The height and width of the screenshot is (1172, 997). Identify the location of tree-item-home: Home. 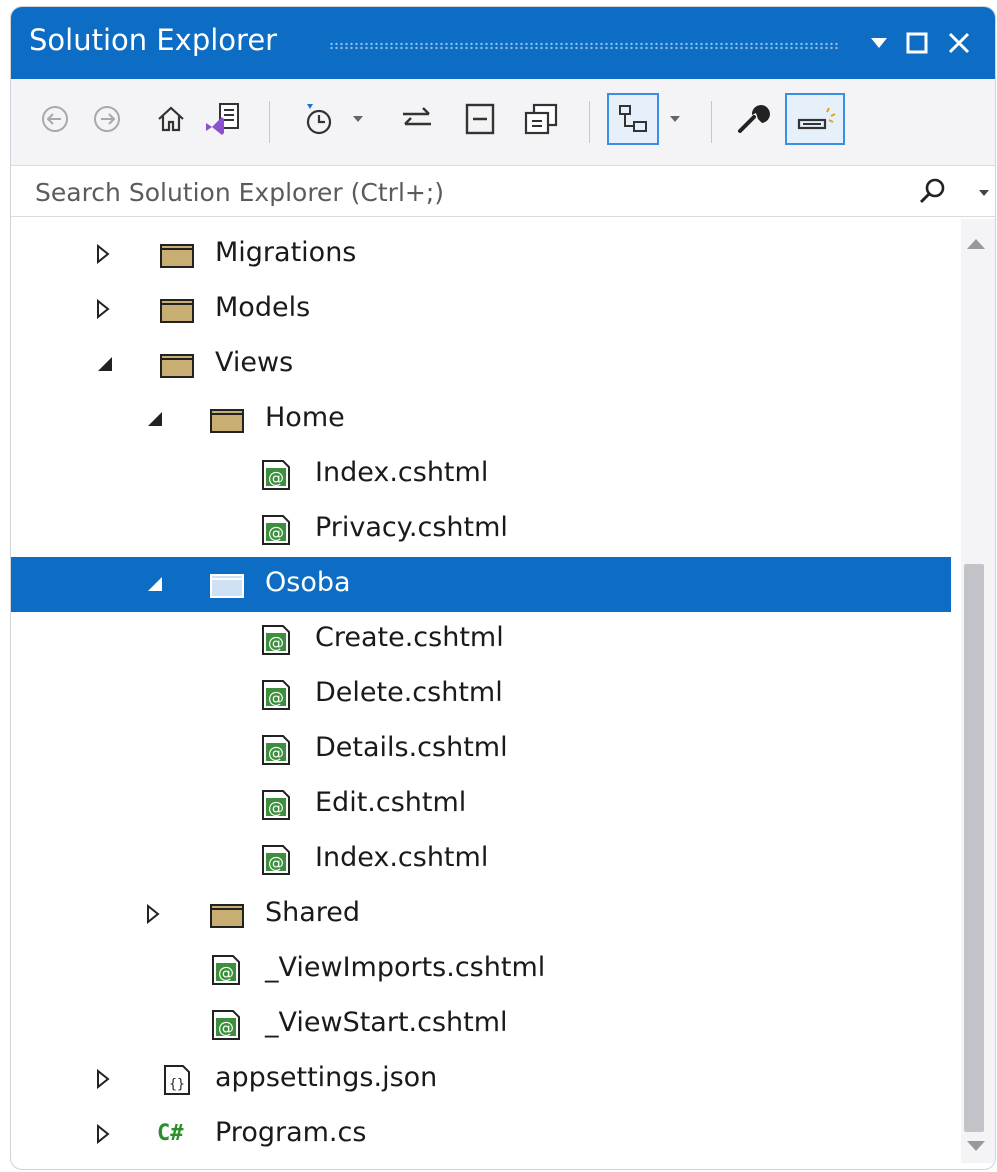
(481, 419).